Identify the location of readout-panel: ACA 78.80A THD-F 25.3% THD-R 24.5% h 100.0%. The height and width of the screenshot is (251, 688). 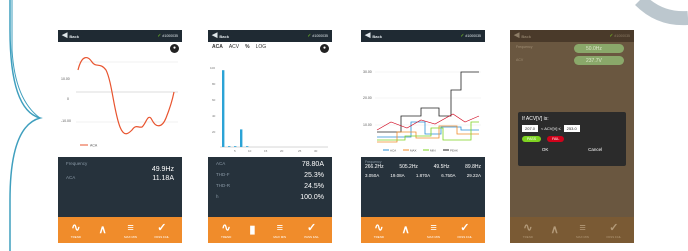
(270, 187).